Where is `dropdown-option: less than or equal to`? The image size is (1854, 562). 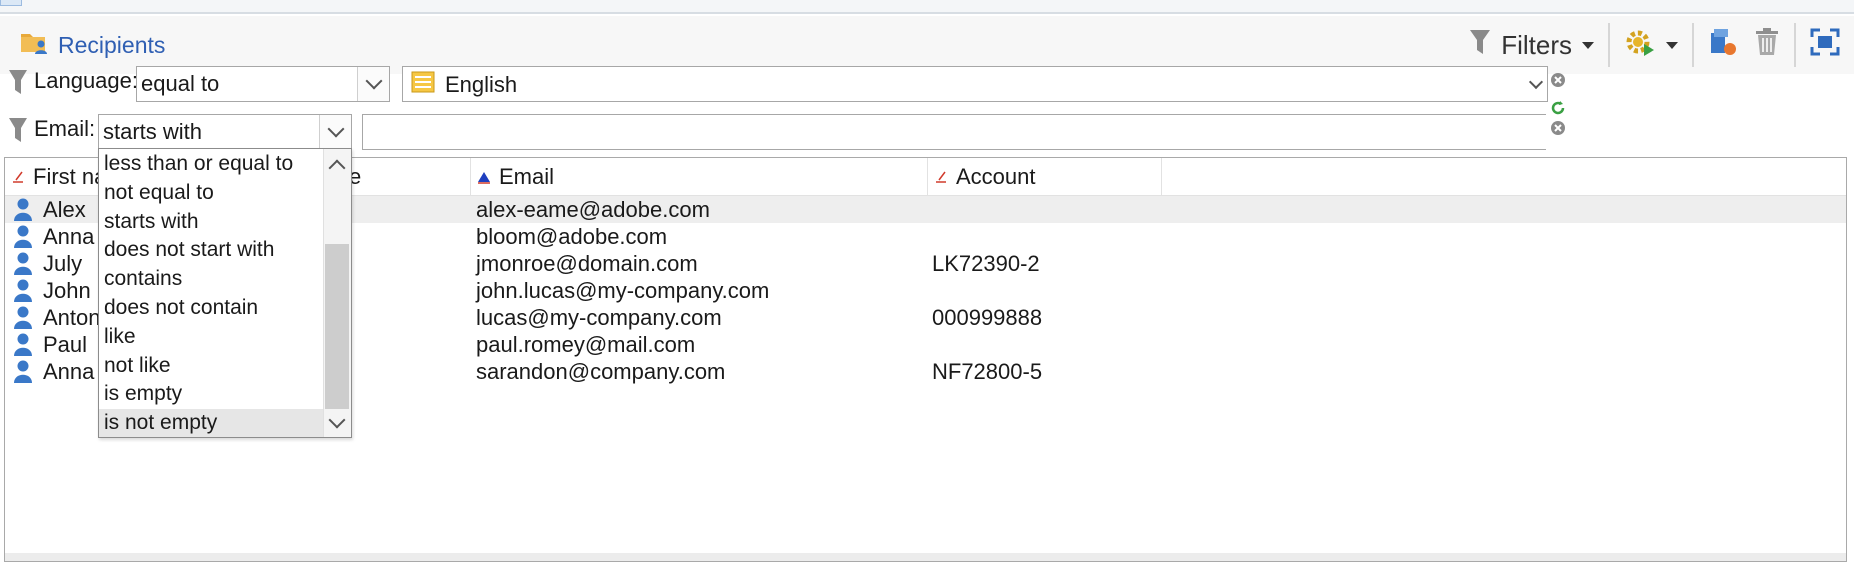 dropdown-option: less than or equal to is located at coordinates (211, 164).